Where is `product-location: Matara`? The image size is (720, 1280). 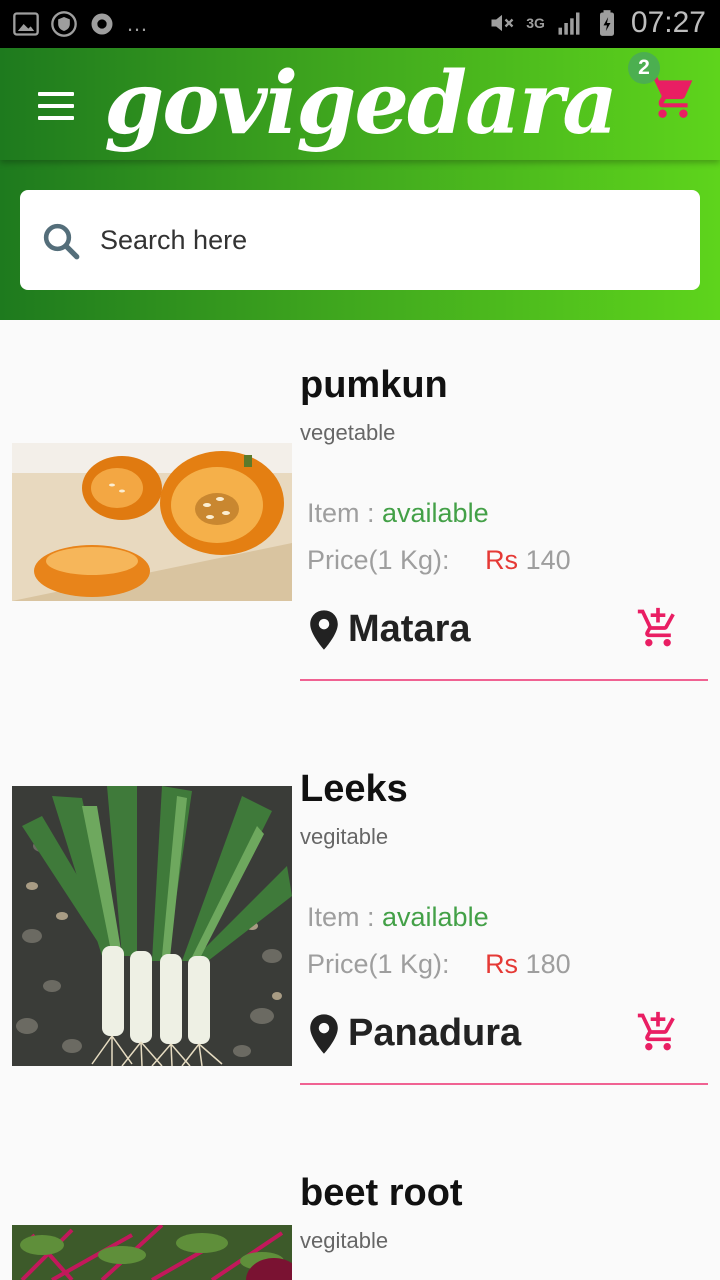
product-location: Matara is located at coordinates (389, 629).